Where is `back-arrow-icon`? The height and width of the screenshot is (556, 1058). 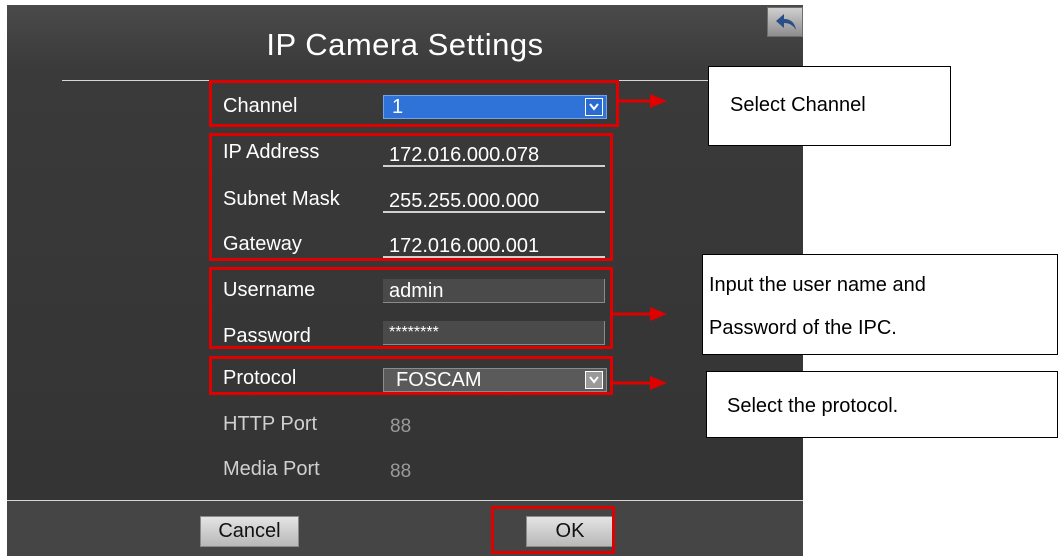 back-arrow-icon is located at coordinates (786, 22).